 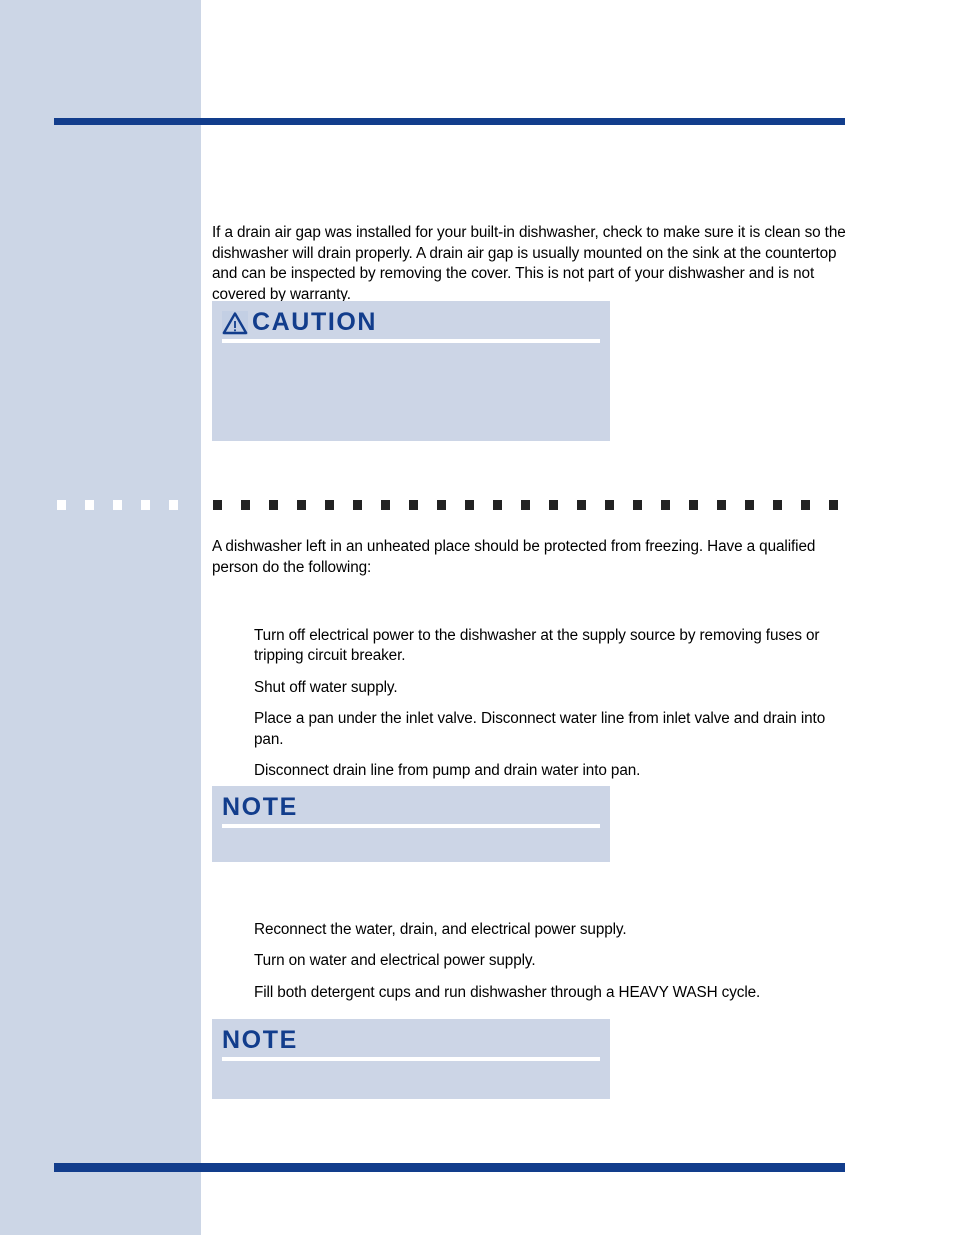 What do you see at coordinates (315, 322) in the screenshot?
I see `caution-title: CAUTION` at bounding box center [315, 322].